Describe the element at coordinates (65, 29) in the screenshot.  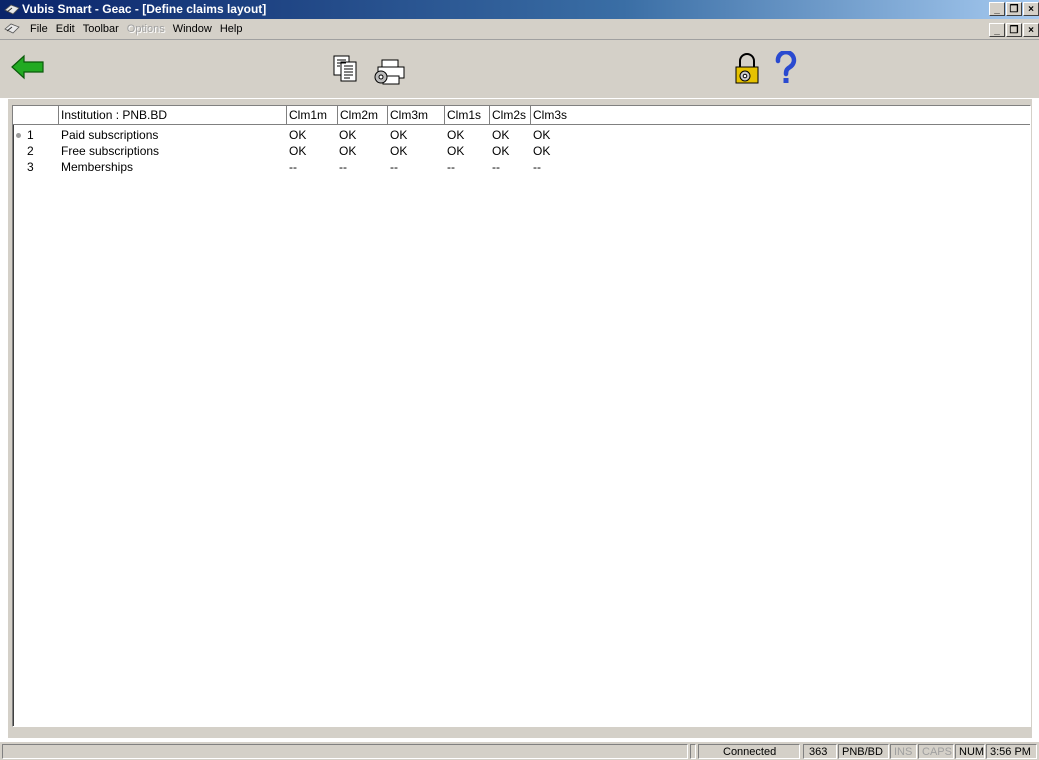
I see `menu-edit: Edit` at that location.